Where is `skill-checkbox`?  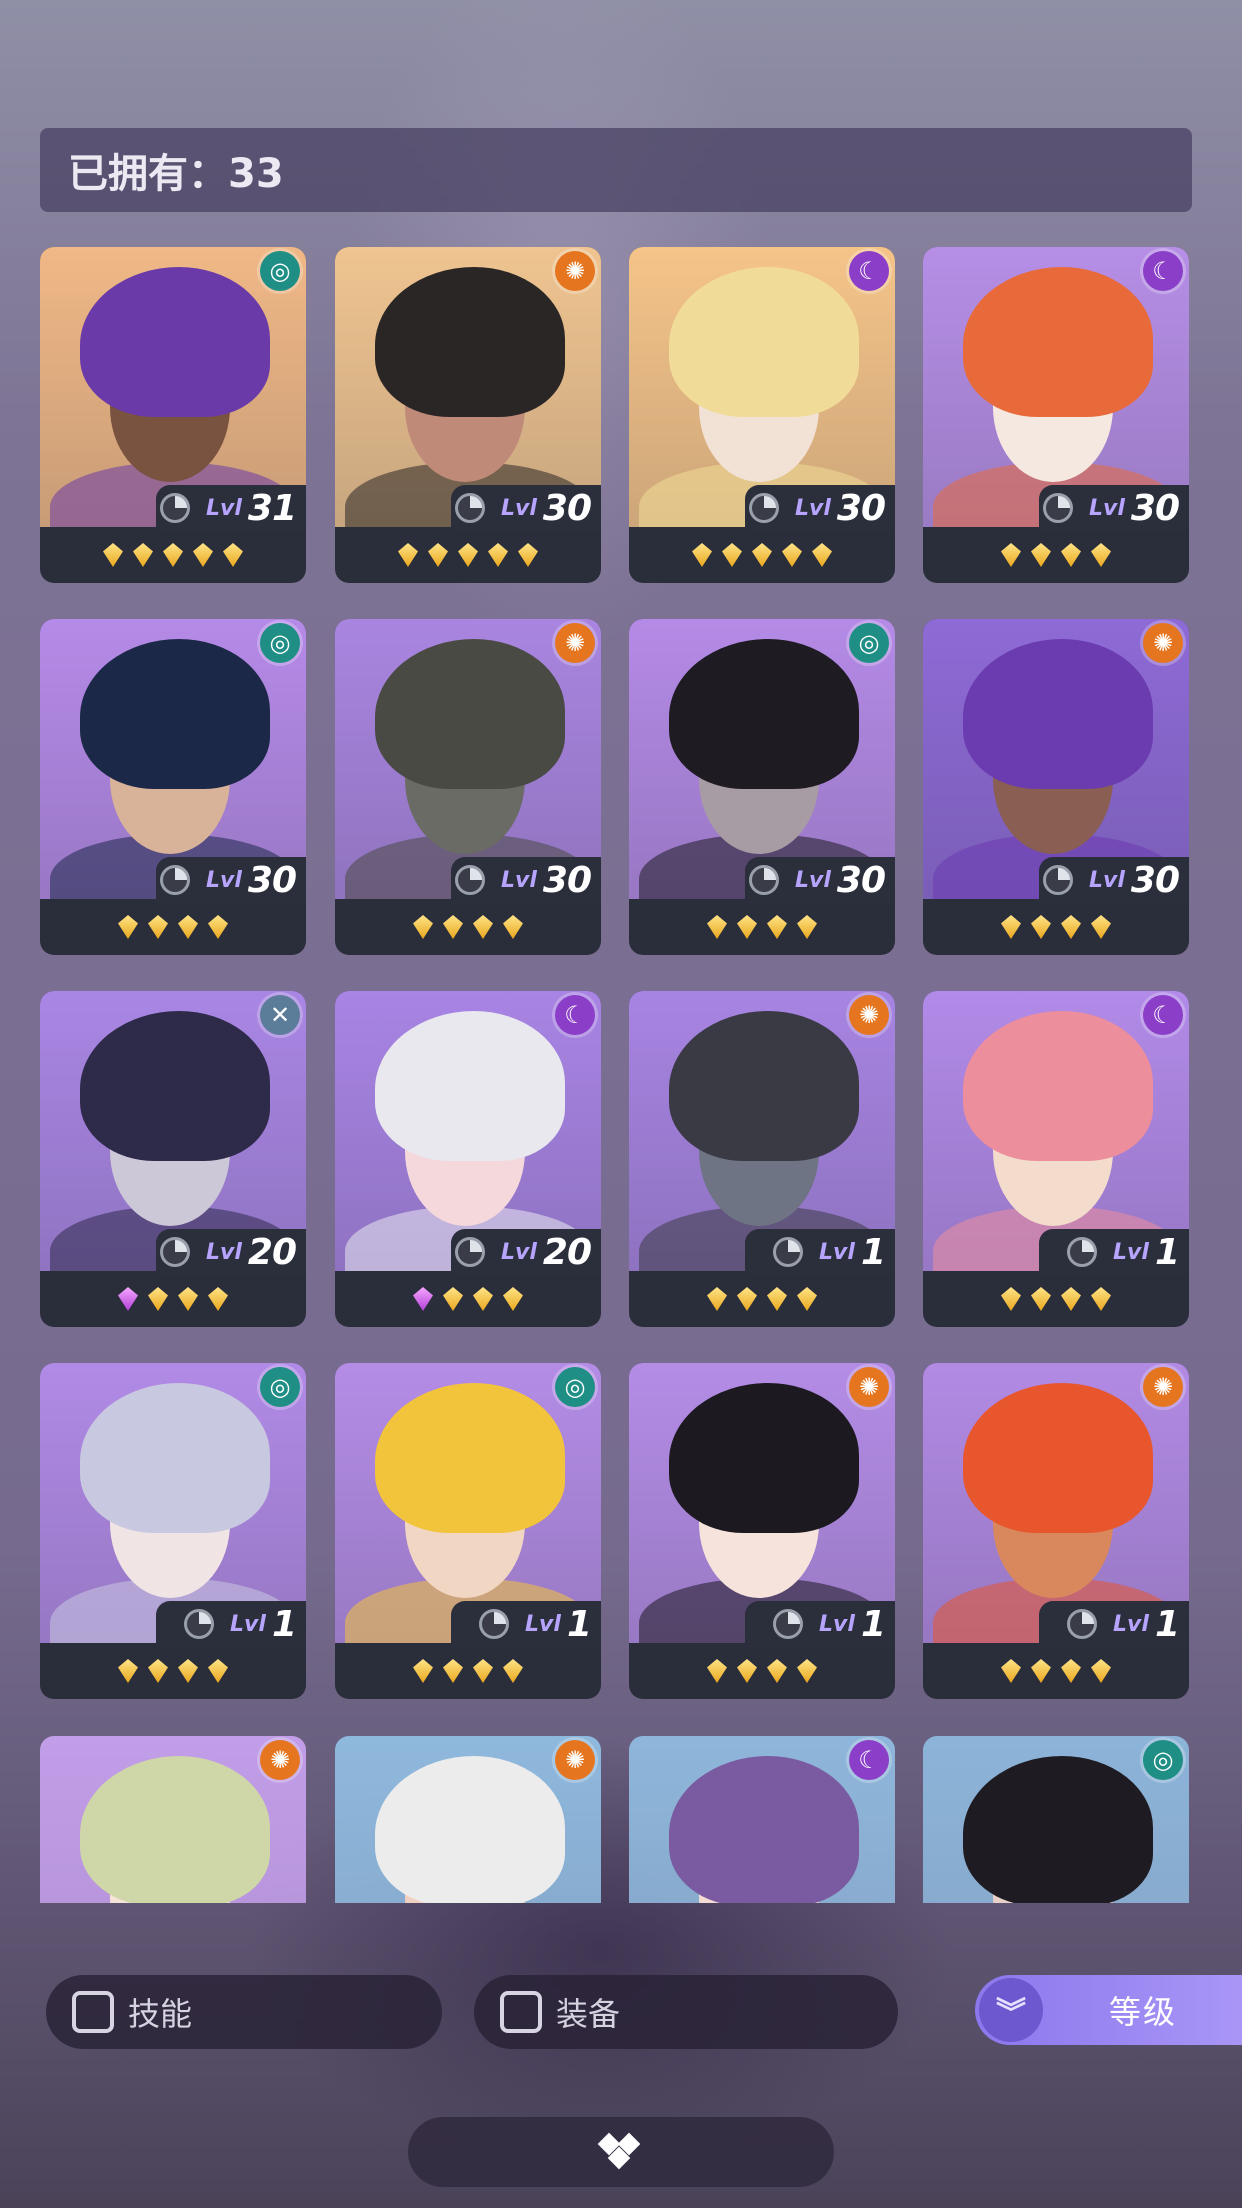 skill-checkbox is located at coordinates (93, 2012).